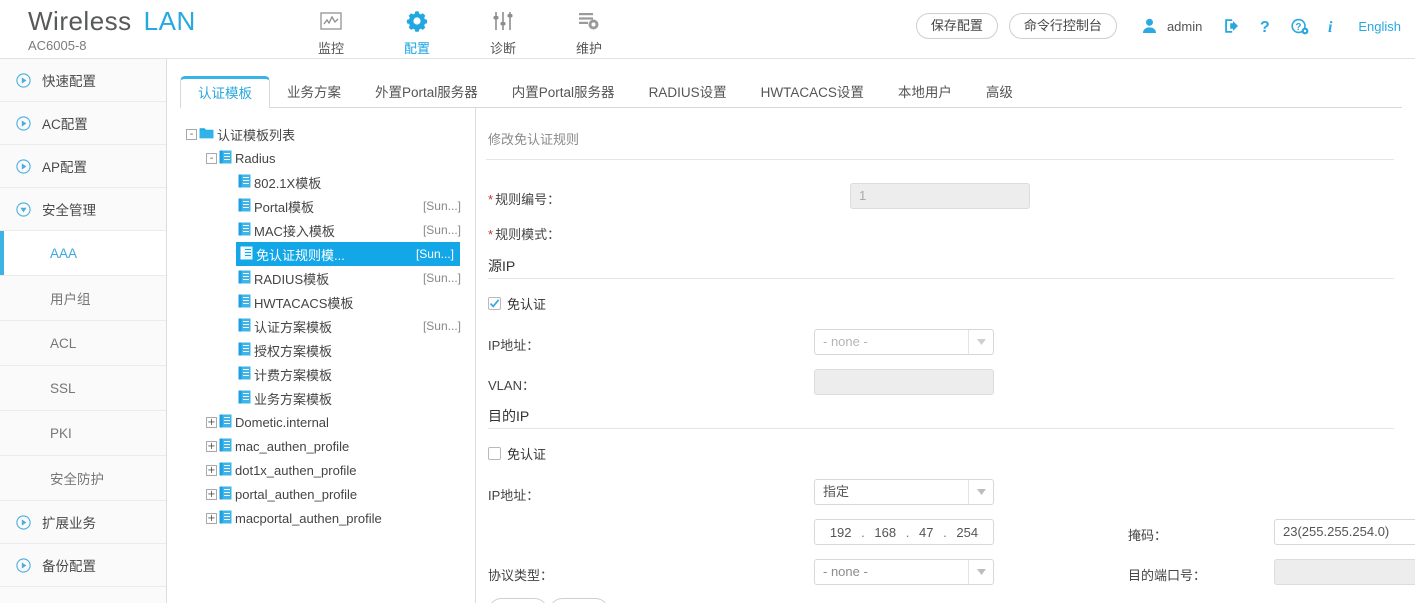  I want to click on info-icon: i, so click(1332, 26).